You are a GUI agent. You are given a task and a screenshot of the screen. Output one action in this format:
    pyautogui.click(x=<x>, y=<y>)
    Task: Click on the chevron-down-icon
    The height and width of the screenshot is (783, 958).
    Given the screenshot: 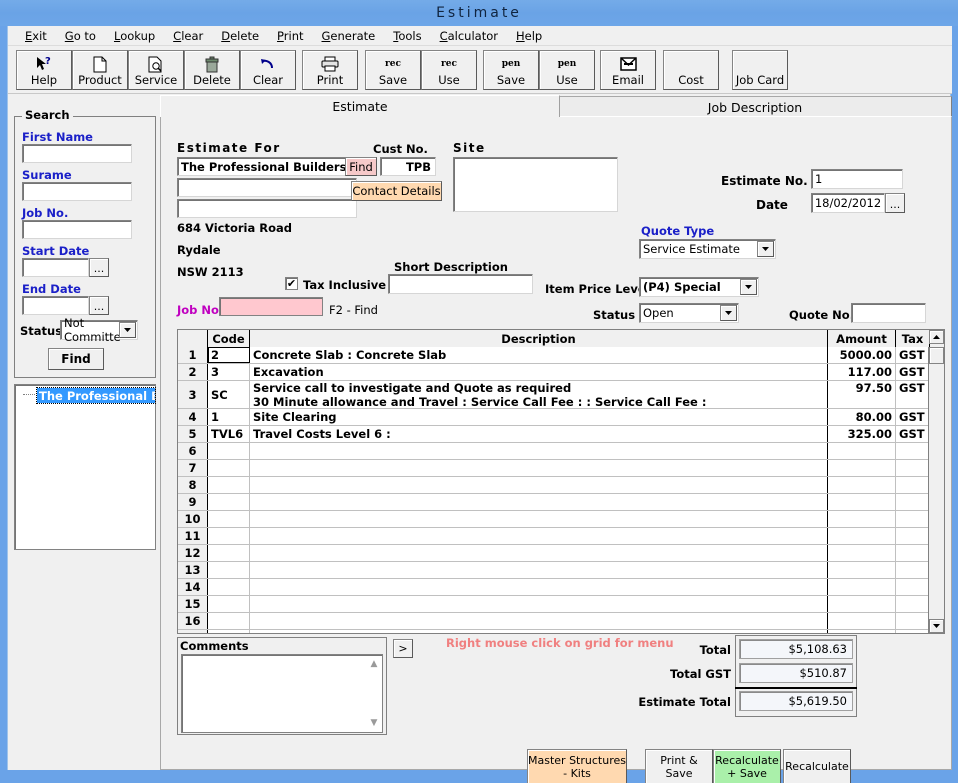 What is the action you would take?
    pyautogui.click(x=765, y=249)
    